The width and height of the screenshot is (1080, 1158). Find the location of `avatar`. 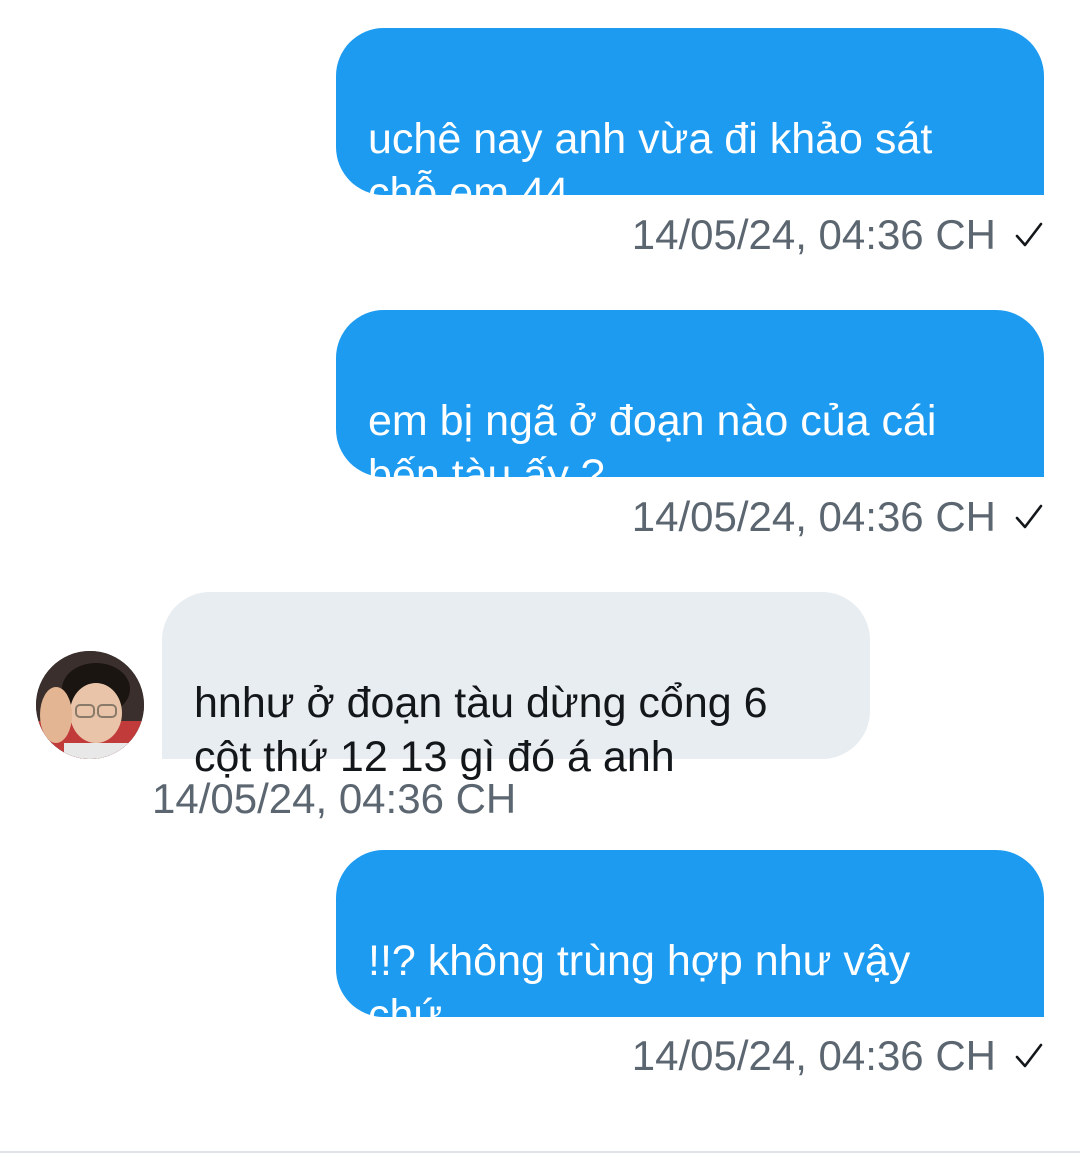

avatar is located at coordinates (90, 705).